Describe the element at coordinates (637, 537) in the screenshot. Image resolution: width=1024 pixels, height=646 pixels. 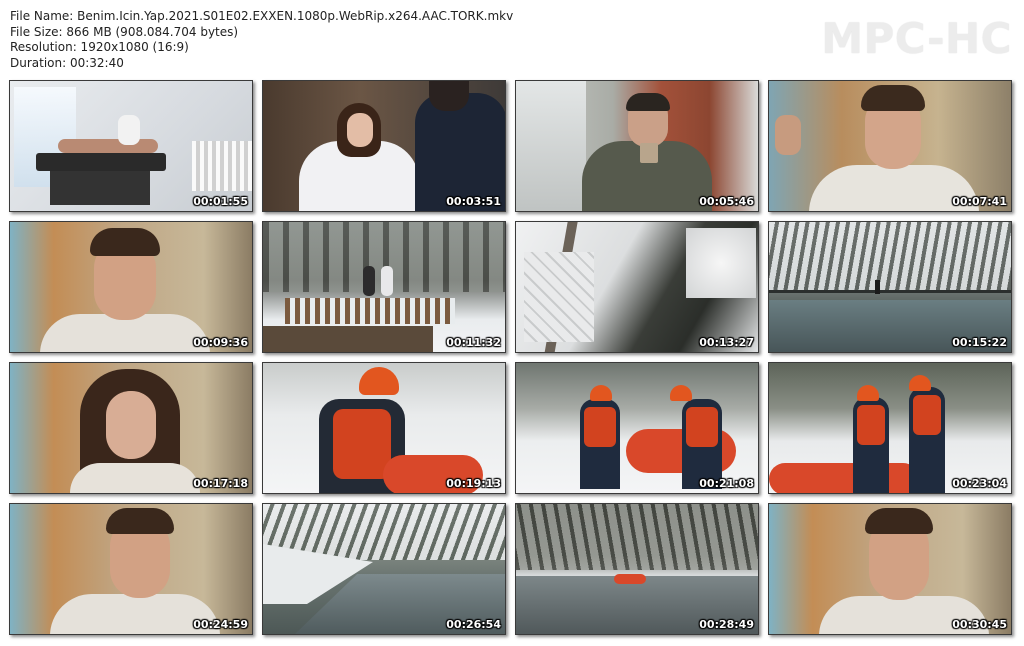
I see `trees-shape` at that location.